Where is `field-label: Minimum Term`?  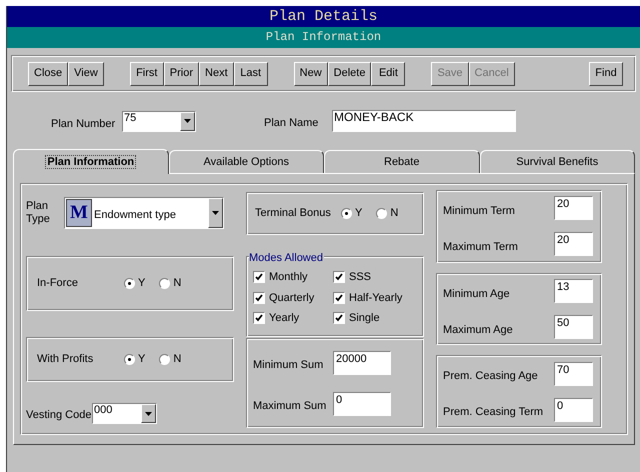 field-label: Minimum Term is located at coordinates (479, 212).